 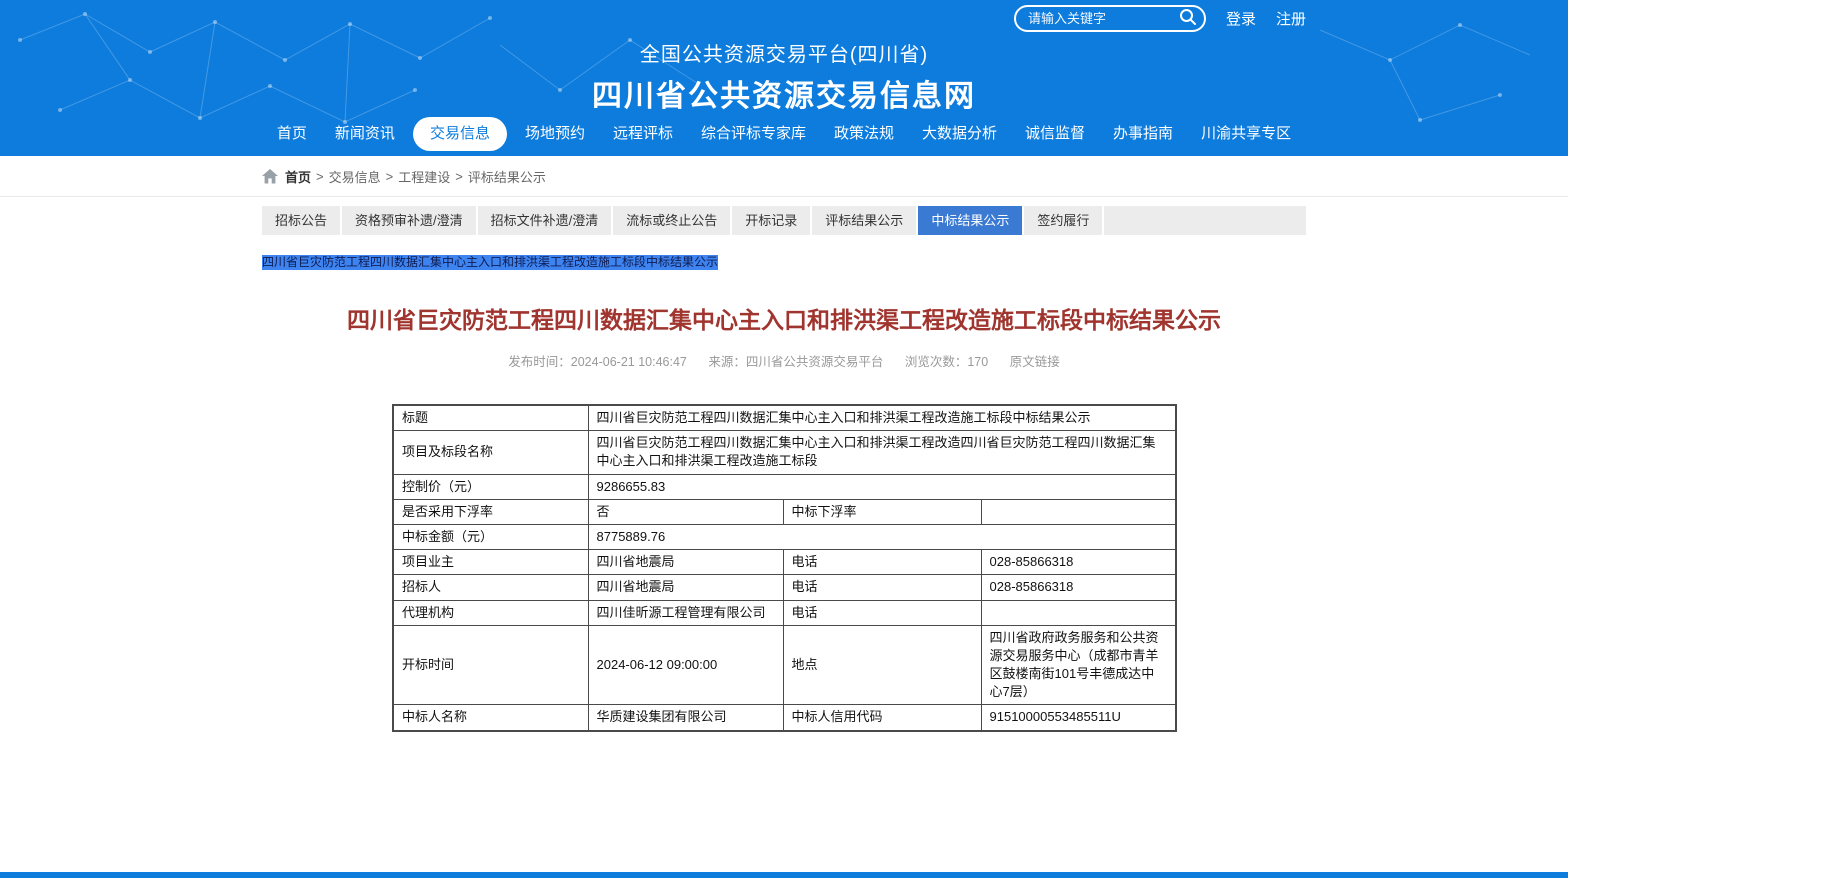 What do you see at coordinates (959, 134) in the screenshot?
I see `nav-item: 大数据分析` at bounding box center [959, 134].